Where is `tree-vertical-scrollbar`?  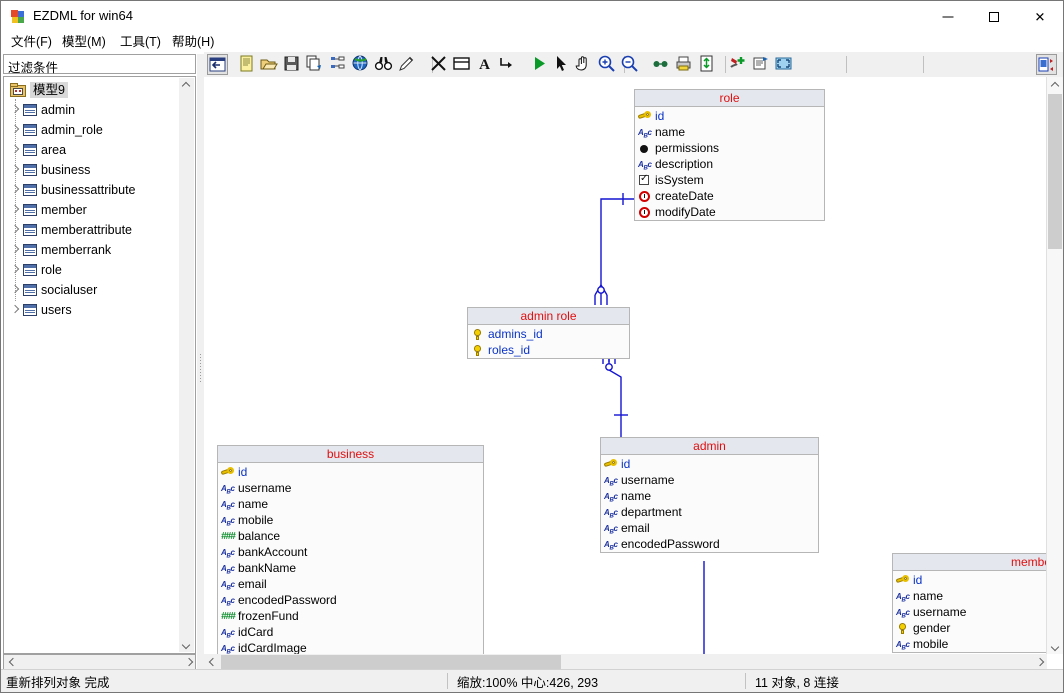 tree-vertical-scrollbar is located at coordinates (186, 365).